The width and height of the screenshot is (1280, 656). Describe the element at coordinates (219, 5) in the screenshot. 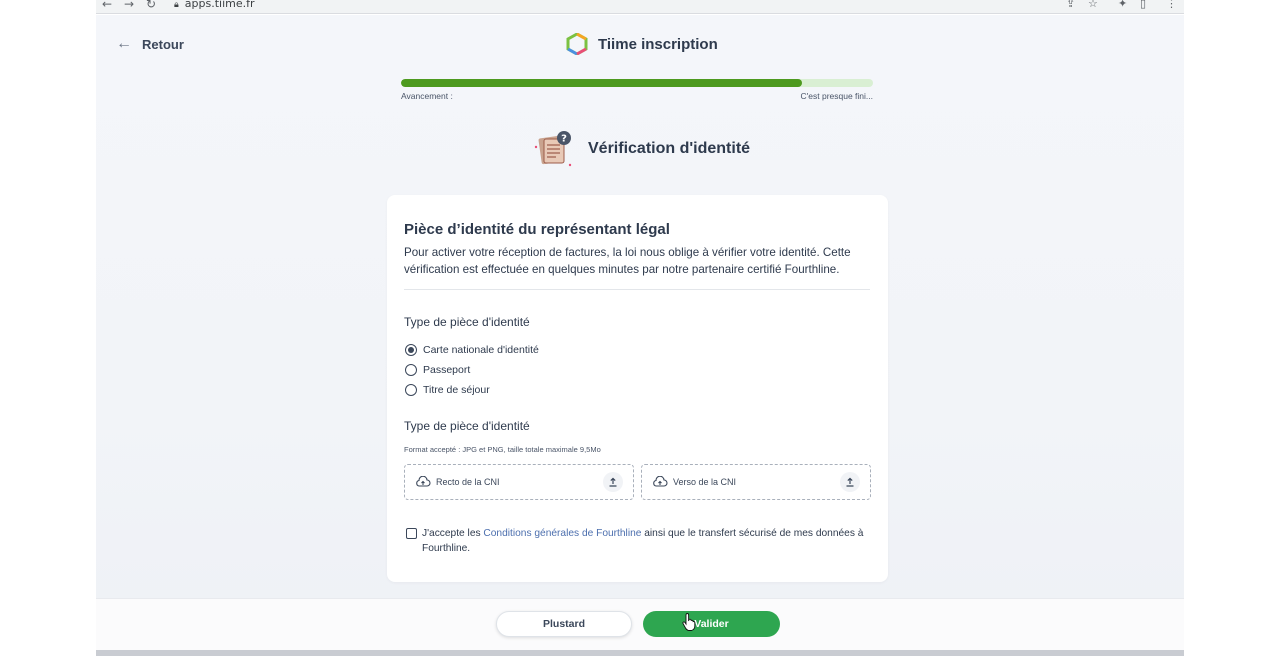

I see `address-bar-url: apps.tiime.fr` at that location.